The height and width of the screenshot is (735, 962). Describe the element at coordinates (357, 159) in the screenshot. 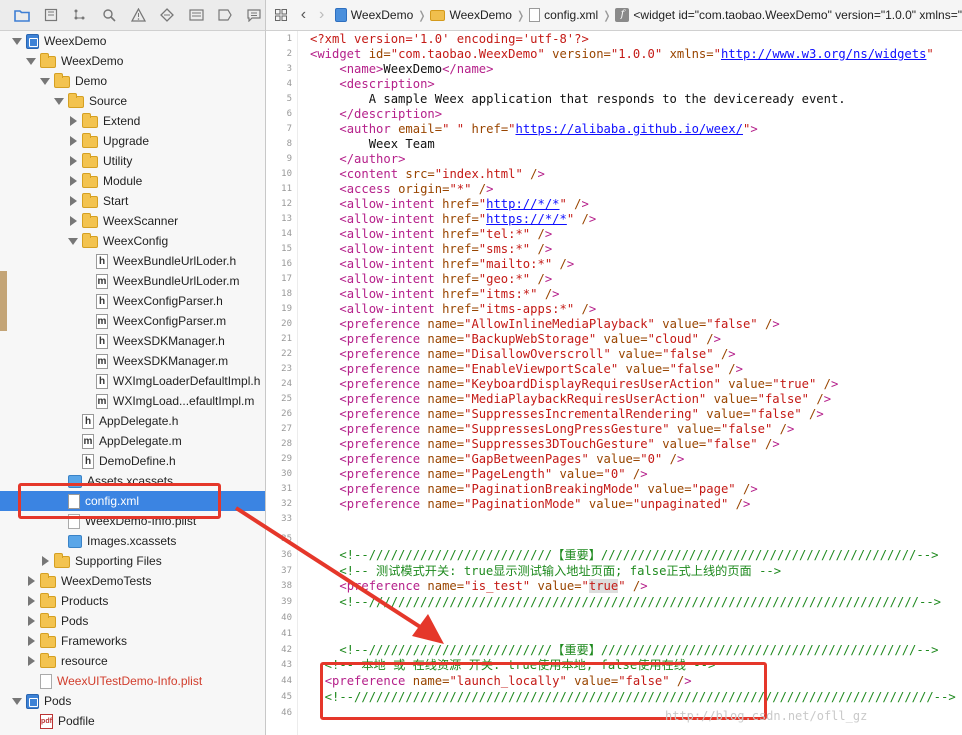

I see `code-line: </author>` at that location.